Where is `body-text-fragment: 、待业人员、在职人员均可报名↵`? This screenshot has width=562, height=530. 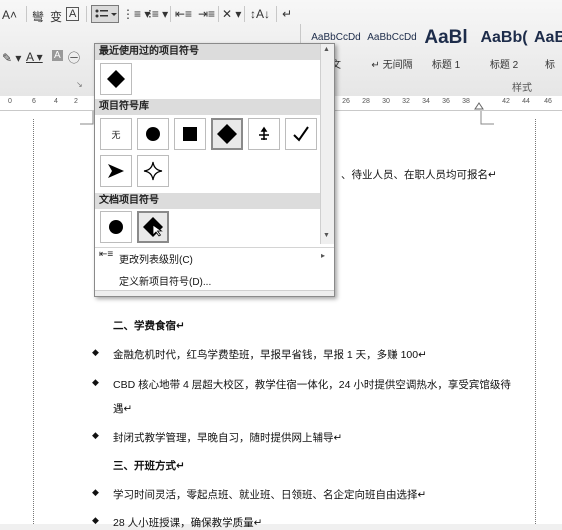 body-text-fragment: 、待业人员、在职人员均可报名↵ is located at coordinates (419, 175).